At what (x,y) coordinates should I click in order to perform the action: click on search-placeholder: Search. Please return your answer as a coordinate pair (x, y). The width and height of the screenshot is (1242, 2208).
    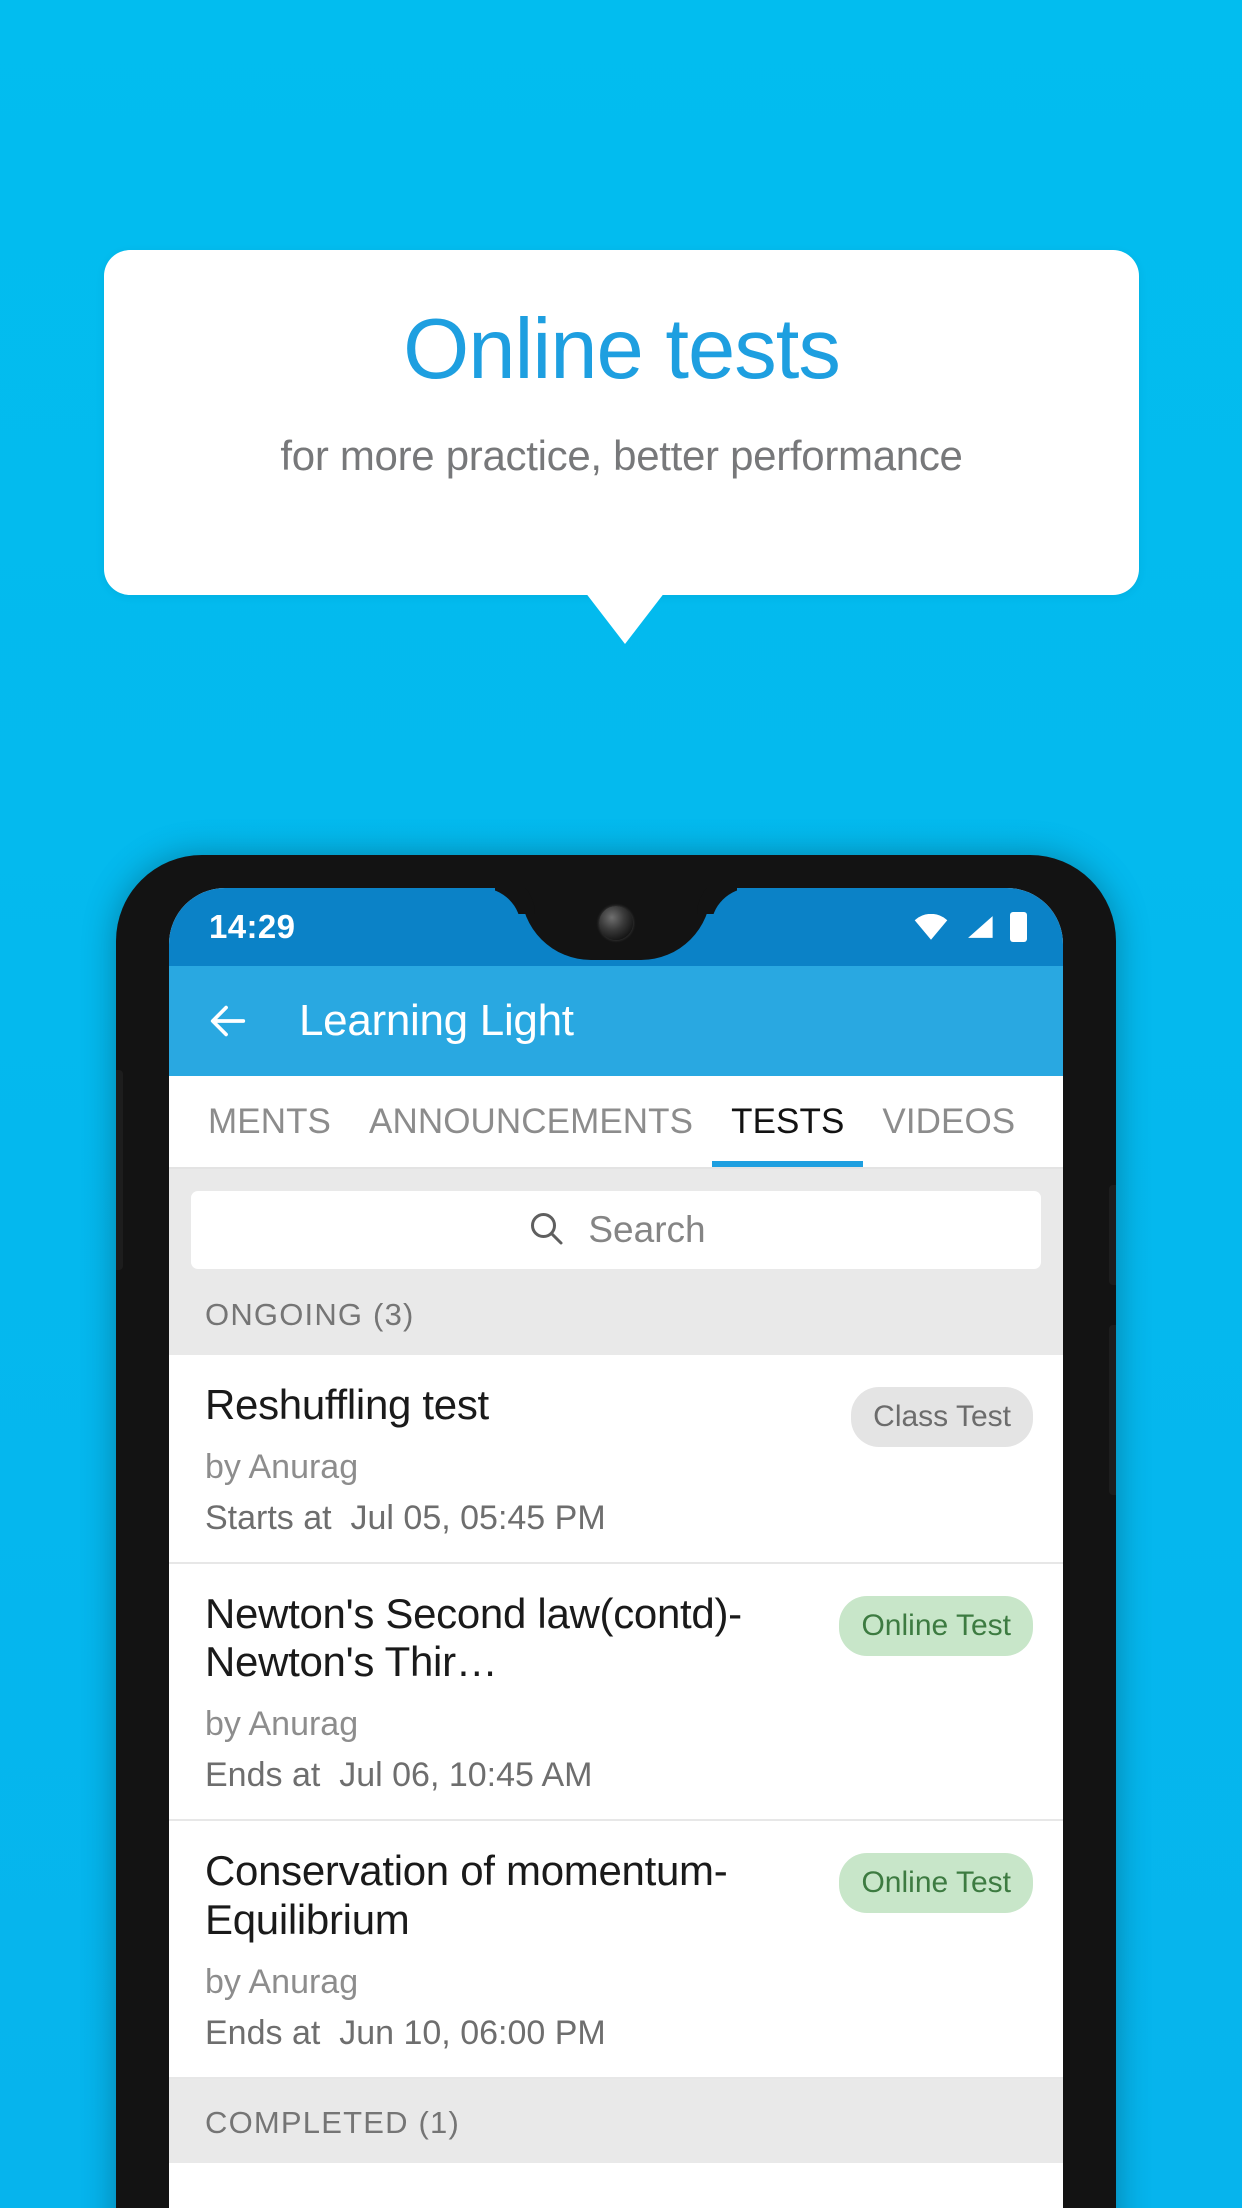
    Looking at the image, I should click on (647, 1229).